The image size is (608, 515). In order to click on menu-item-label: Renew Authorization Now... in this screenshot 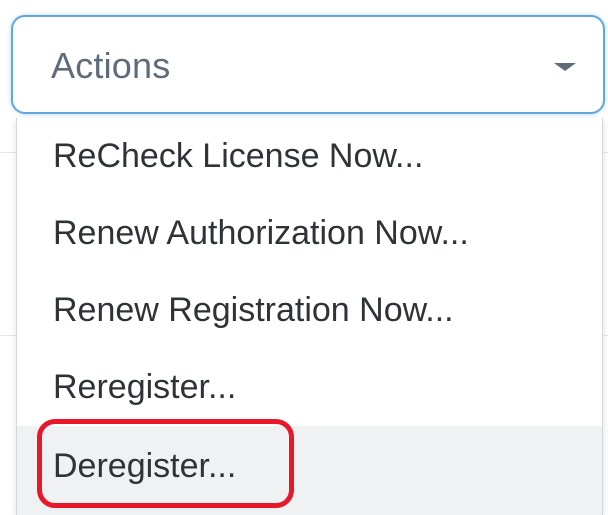, I will do `click(261, 233)`.